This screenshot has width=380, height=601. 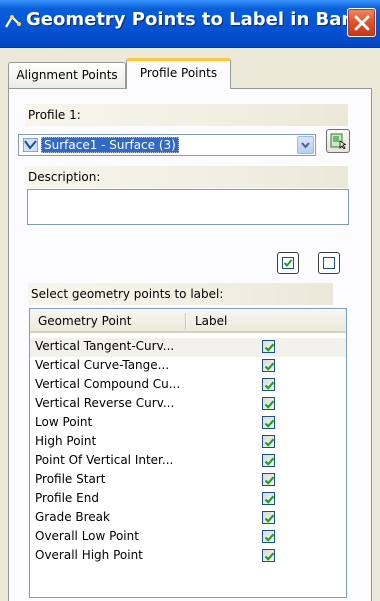 What do you see at coordinates (188, 518) in the screenshot?
I see `table-row: Grade Break` at bounding box center [188, 518].